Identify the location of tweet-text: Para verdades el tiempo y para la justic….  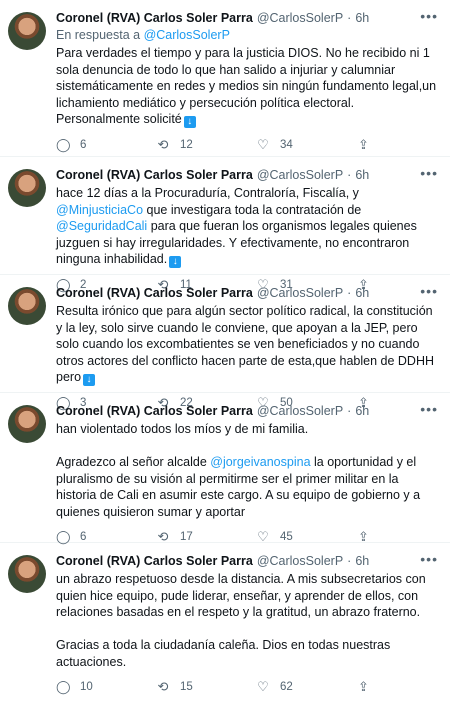
(248, 86).